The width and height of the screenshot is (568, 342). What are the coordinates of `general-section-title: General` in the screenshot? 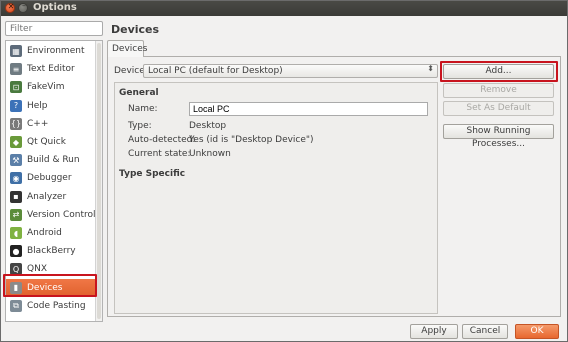 It's located at (139, 93).